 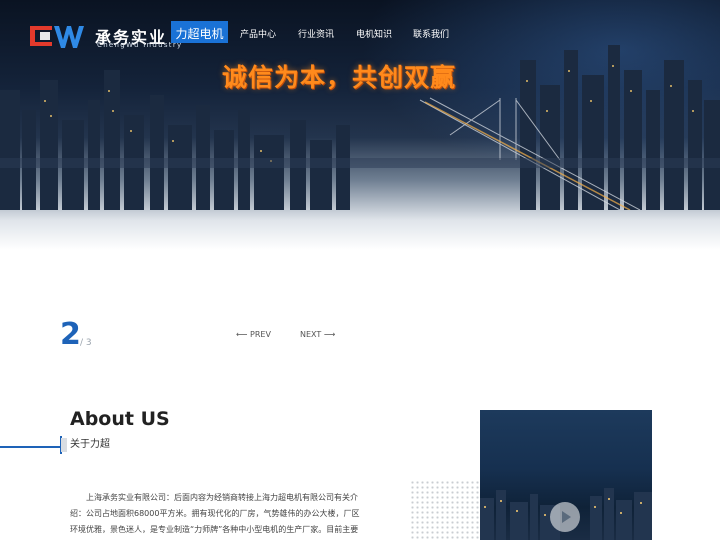 I want to click on cw-logo-mark, so click(x=55, y=36).